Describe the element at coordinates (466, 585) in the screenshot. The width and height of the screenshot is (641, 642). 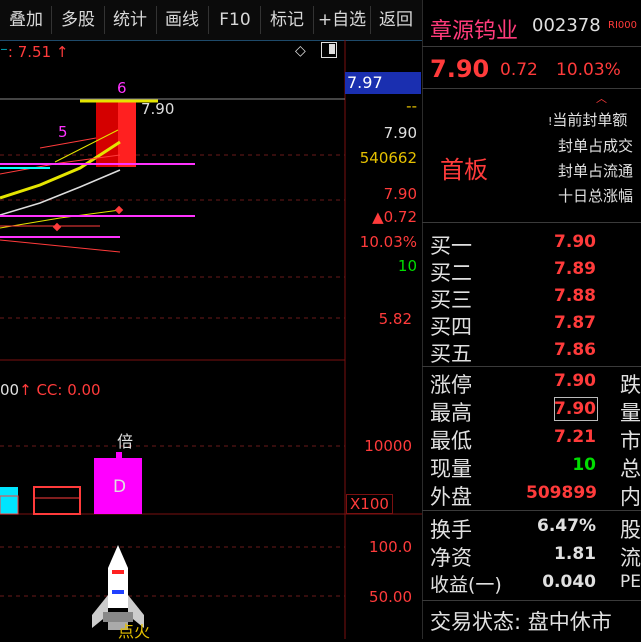
I see `eps-label: 收益(一)` at that location.